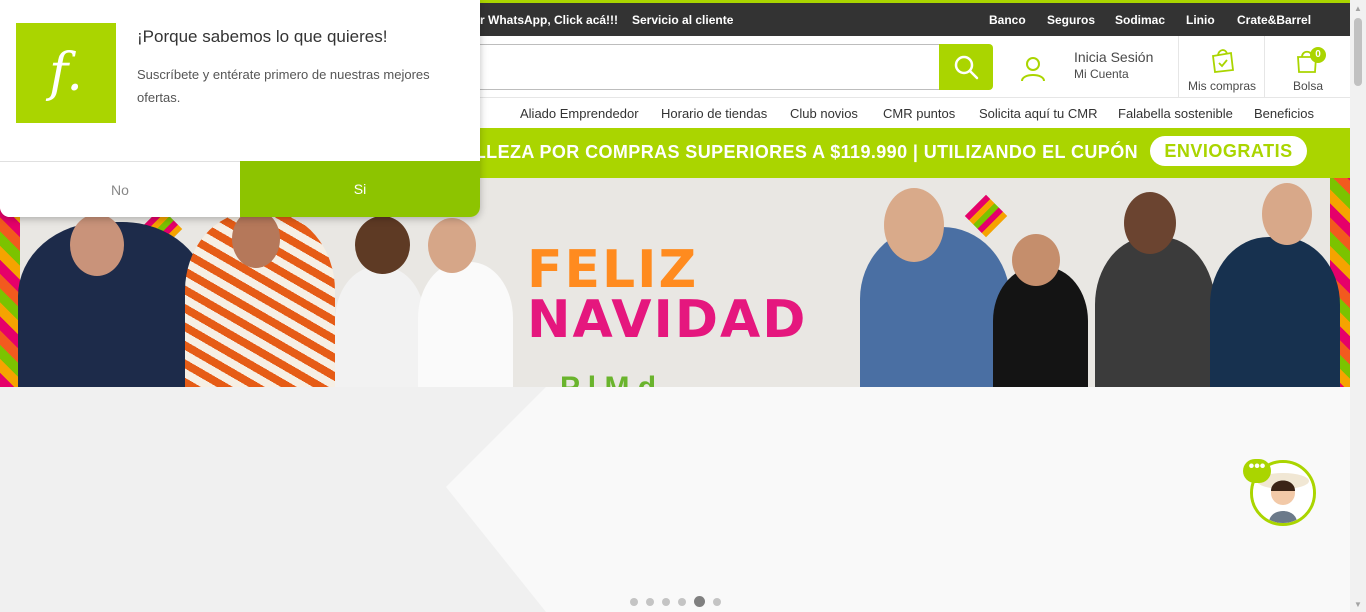 This screenshot has width=1366, height=612. I want to click on scroll-up-arrow-icon: ▲, so click(1358, 8).